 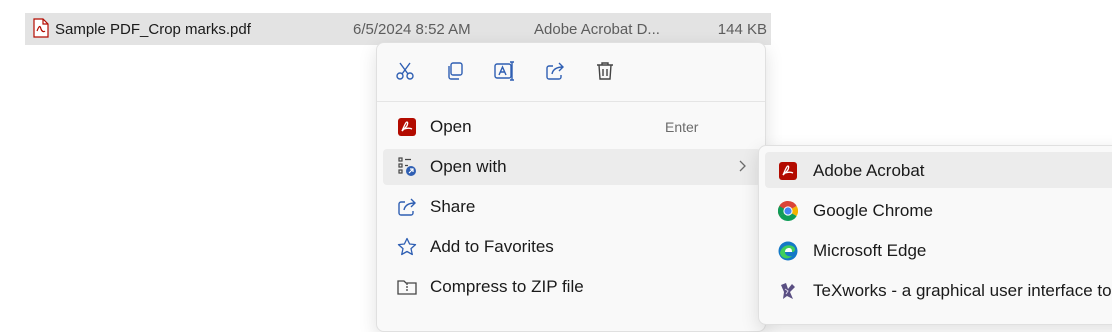 What do you see at coordinates (873, 210) in the screenshot?
I see `submenu-item-label: Google Chrome` at bounding box center [873, 210].